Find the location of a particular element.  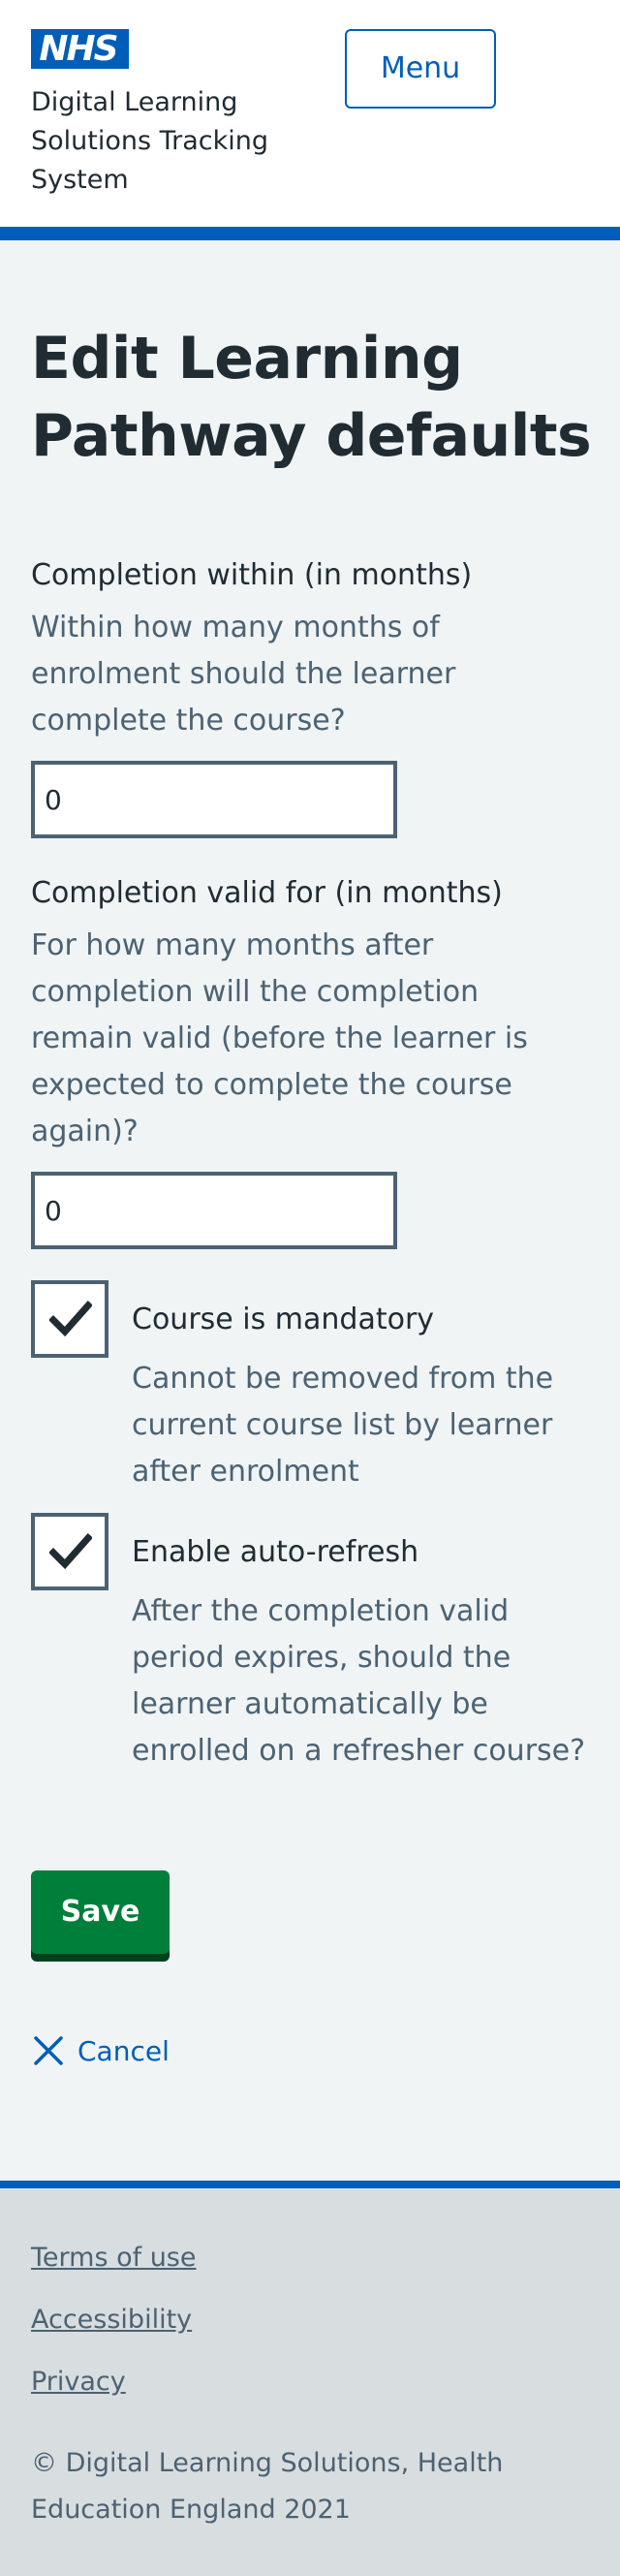

auto-refresh-checkbox is located at coordinates (69, 1551).